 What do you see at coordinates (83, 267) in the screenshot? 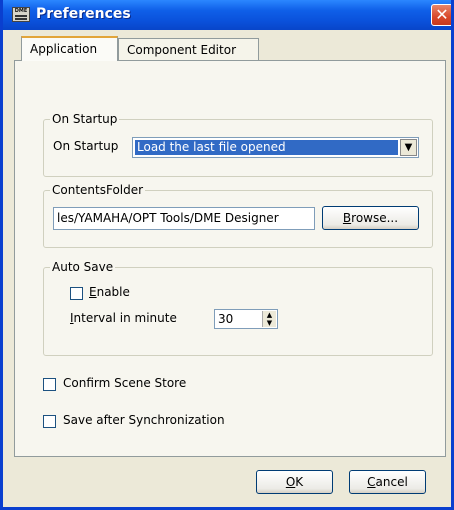
I see `auto-save-group-label: Auto Save` at bounding box center [83, 267].